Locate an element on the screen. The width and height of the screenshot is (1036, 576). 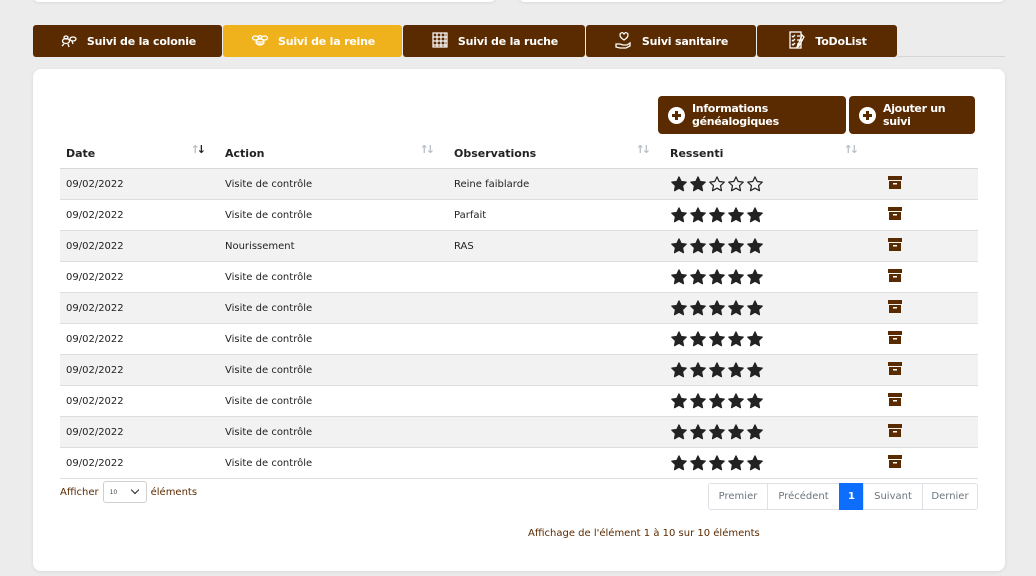
checklist-icon is located at coordinates (797, 41).